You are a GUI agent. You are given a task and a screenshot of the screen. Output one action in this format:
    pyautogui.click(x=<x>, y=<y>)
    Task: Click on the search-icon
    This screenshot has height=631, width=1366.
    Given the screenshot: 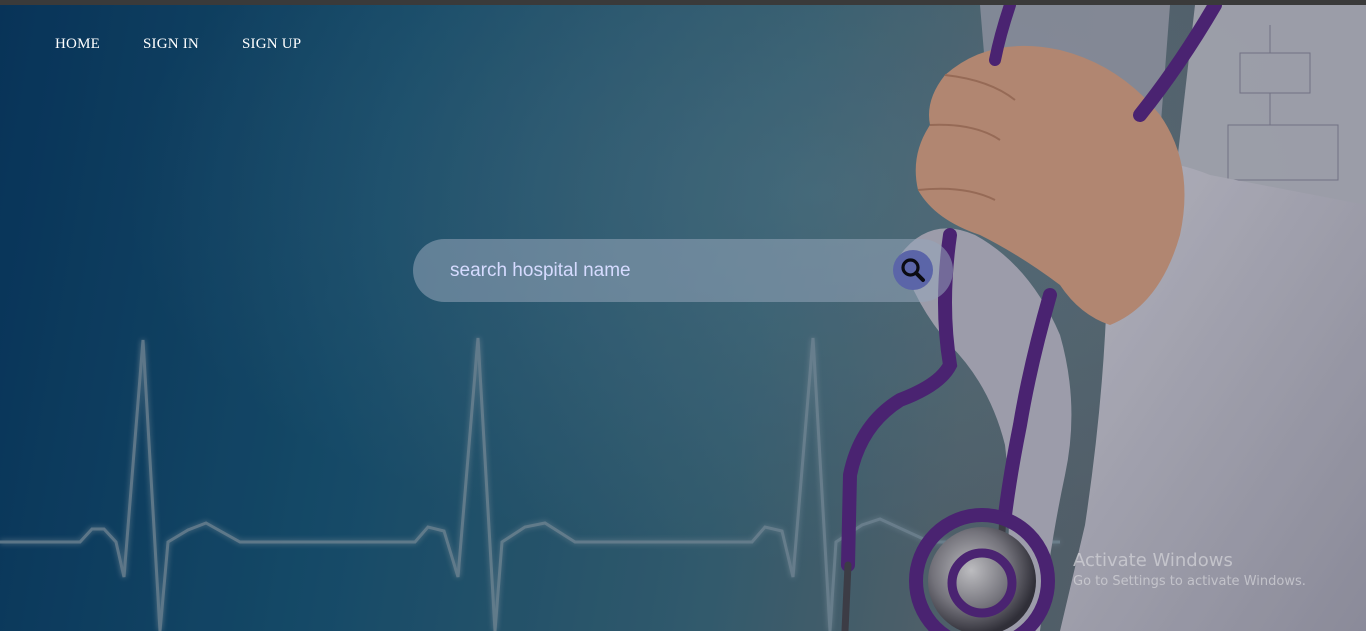 What is the action you would take?
    pyautogui.click(x=913, y=270)
    